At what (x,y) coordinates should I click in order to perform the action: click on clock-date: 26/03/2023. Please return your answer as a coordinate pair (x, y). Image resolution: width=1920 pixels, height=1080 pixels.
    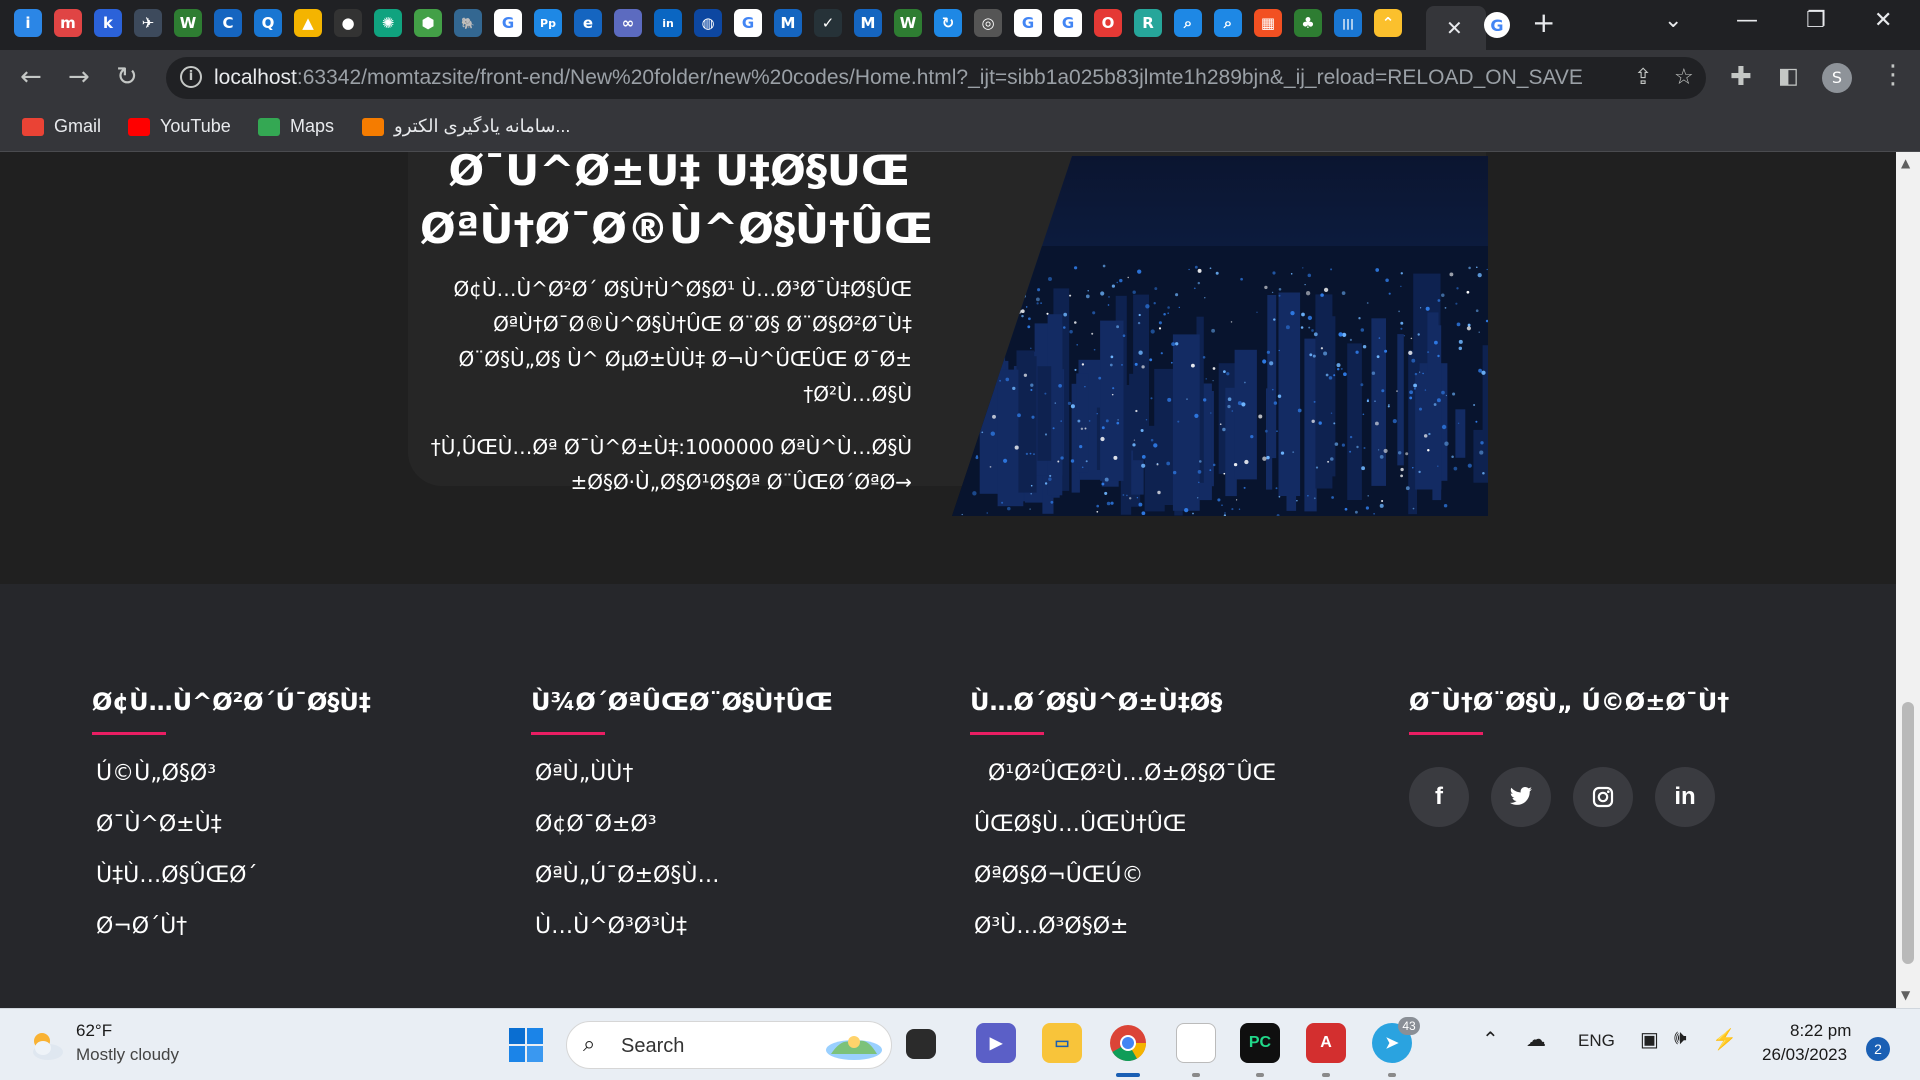
    Looking at the image, I should click on (1804, 1055).